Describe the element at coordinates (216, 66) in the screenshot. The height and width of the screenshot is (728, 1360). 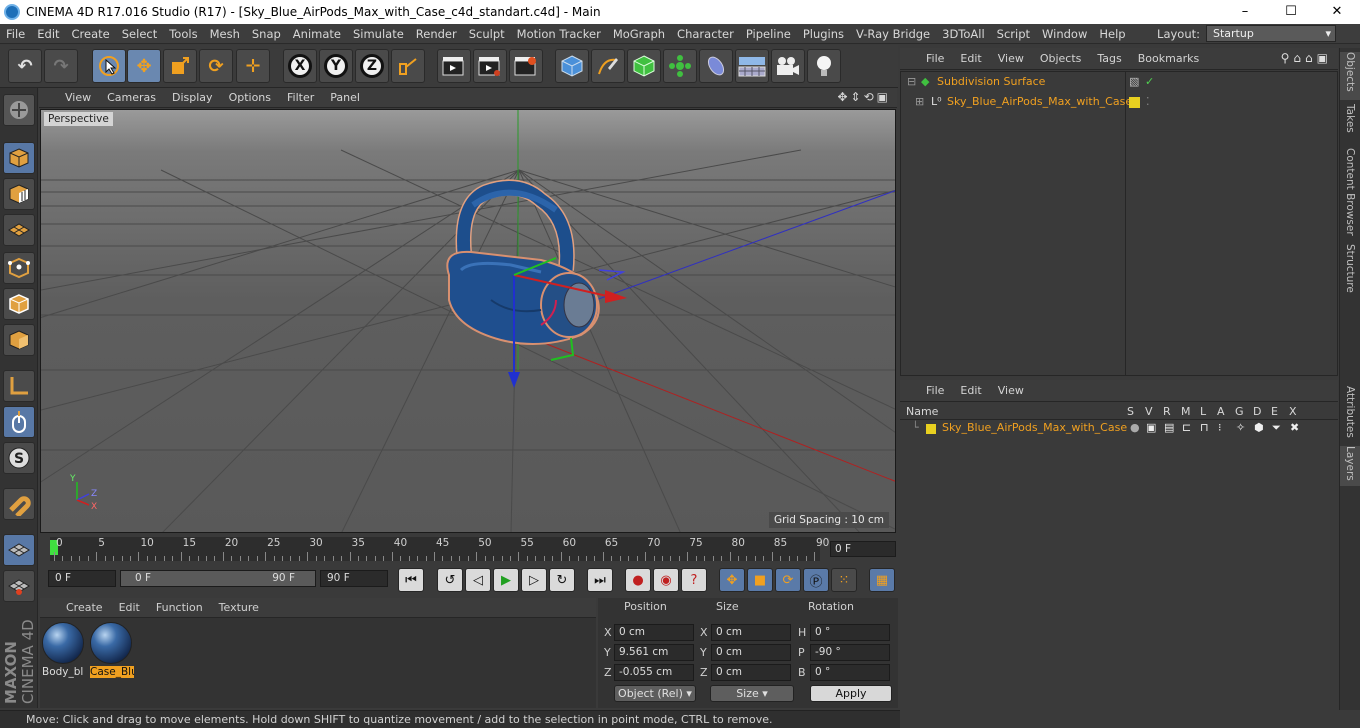
I see `rotate-tool-icon: ⟳` at that location.